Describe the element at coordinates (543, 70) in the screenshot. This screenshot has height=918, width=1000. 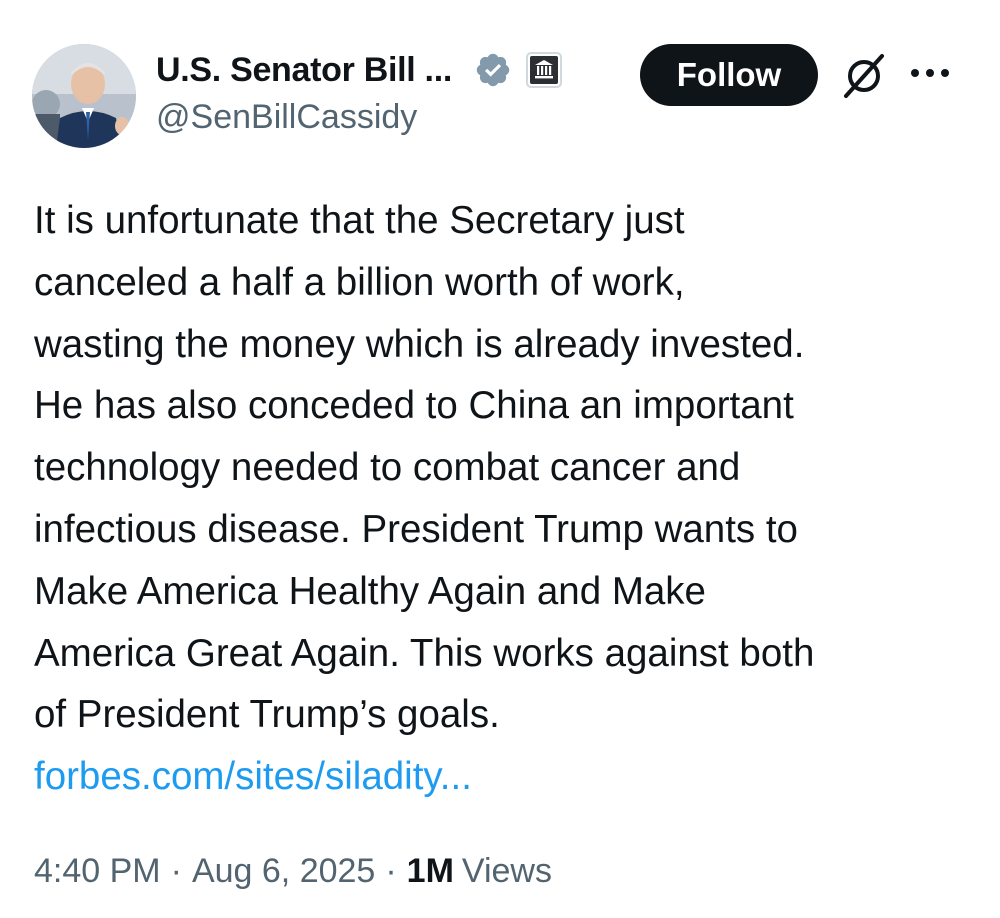
I see `government-building-icon` at that location.